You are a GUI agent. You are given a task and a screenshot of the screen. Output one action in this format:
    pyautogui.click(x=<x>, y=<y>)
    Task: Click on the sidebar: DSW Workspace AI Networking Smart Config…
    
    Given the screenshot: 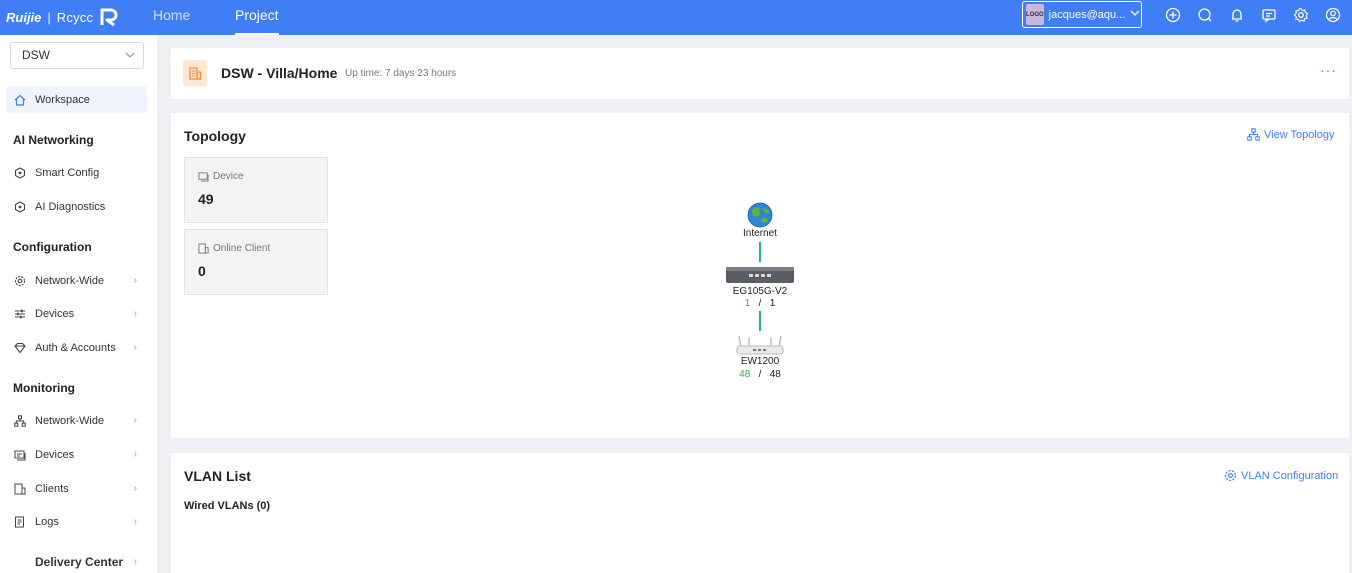 What is the action you would take?
    pyautogui.click(x=78, y=304)
    